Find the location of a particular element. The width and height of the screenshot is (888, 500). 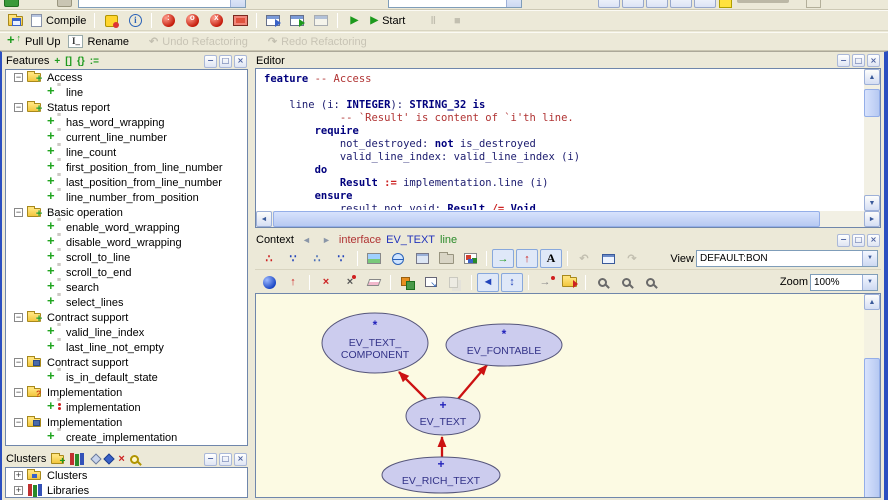

fit-to-screen-button is located at coordinates (626, 282).